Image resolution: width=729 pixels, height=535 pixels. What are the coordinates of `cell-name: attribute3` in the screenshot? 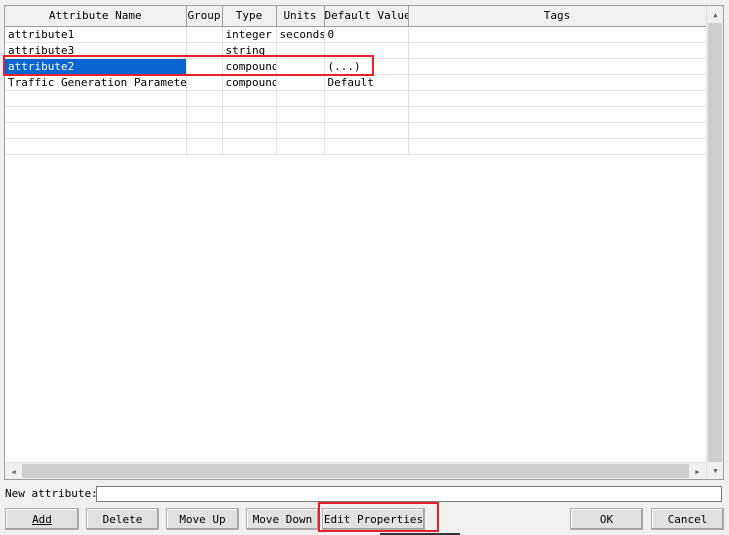 It's located at (96, 50).